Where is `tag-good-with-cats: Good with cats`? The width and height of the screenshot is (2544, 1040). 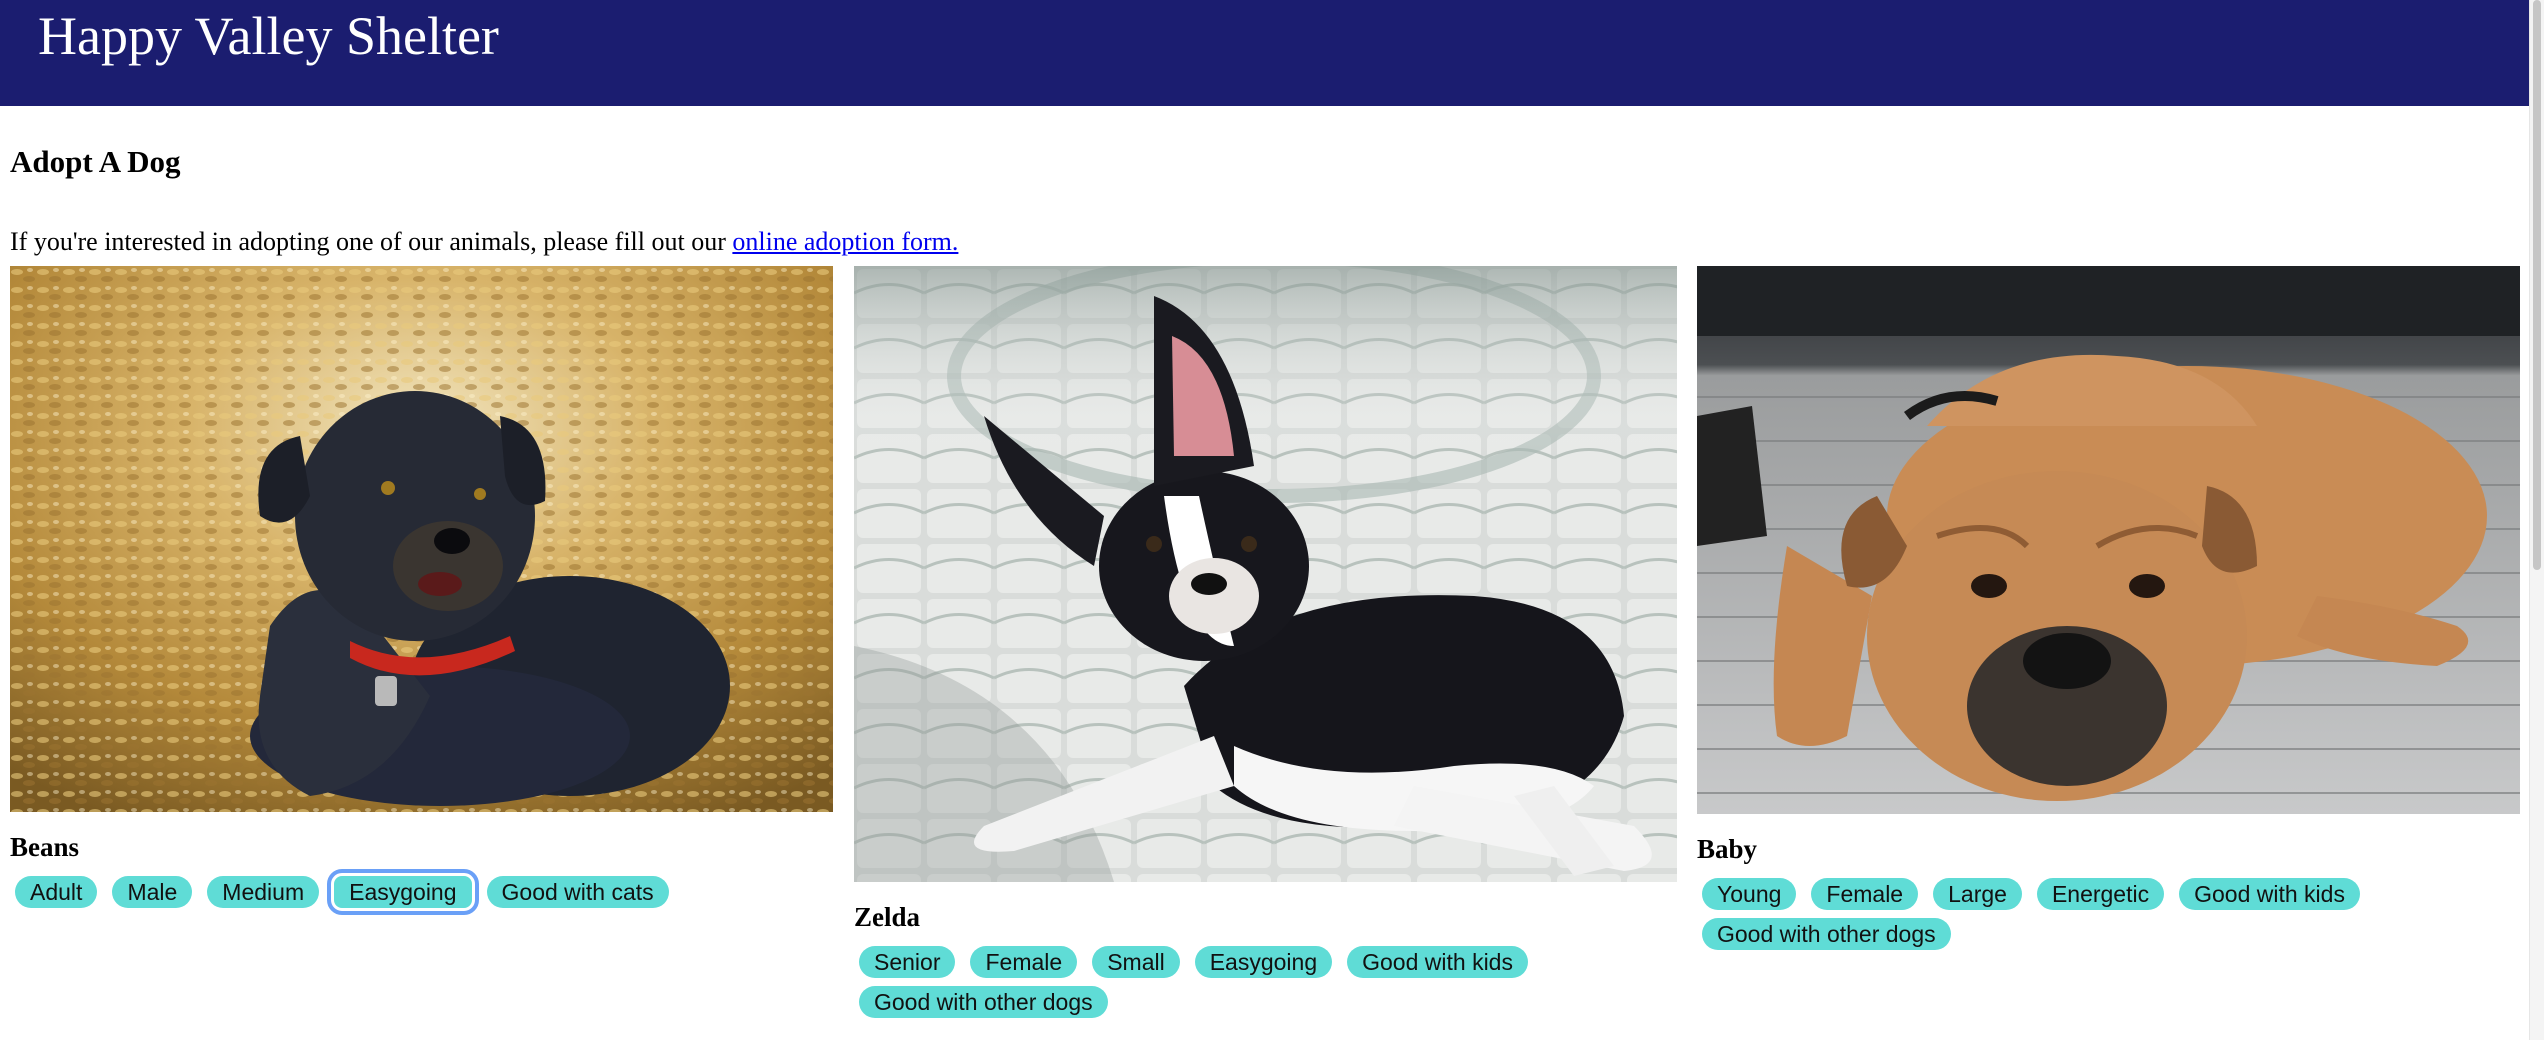
tag-good-with-cats: Good with cats is located at coordinates (577, 892).